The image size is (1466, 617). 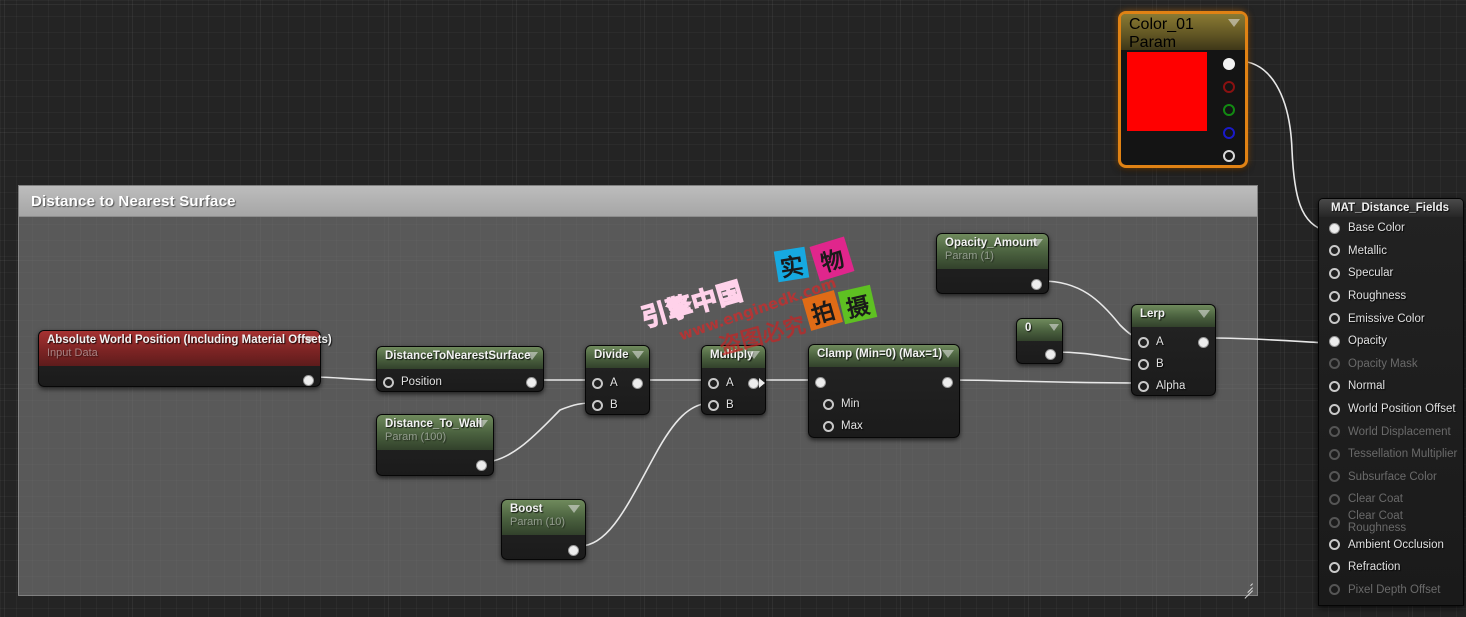 What do you see at coordinates (638, 201) in the screenshot?
I see `comment-box-titlebar: Distance to Nearest Surface` at bounding box center [638, 201].